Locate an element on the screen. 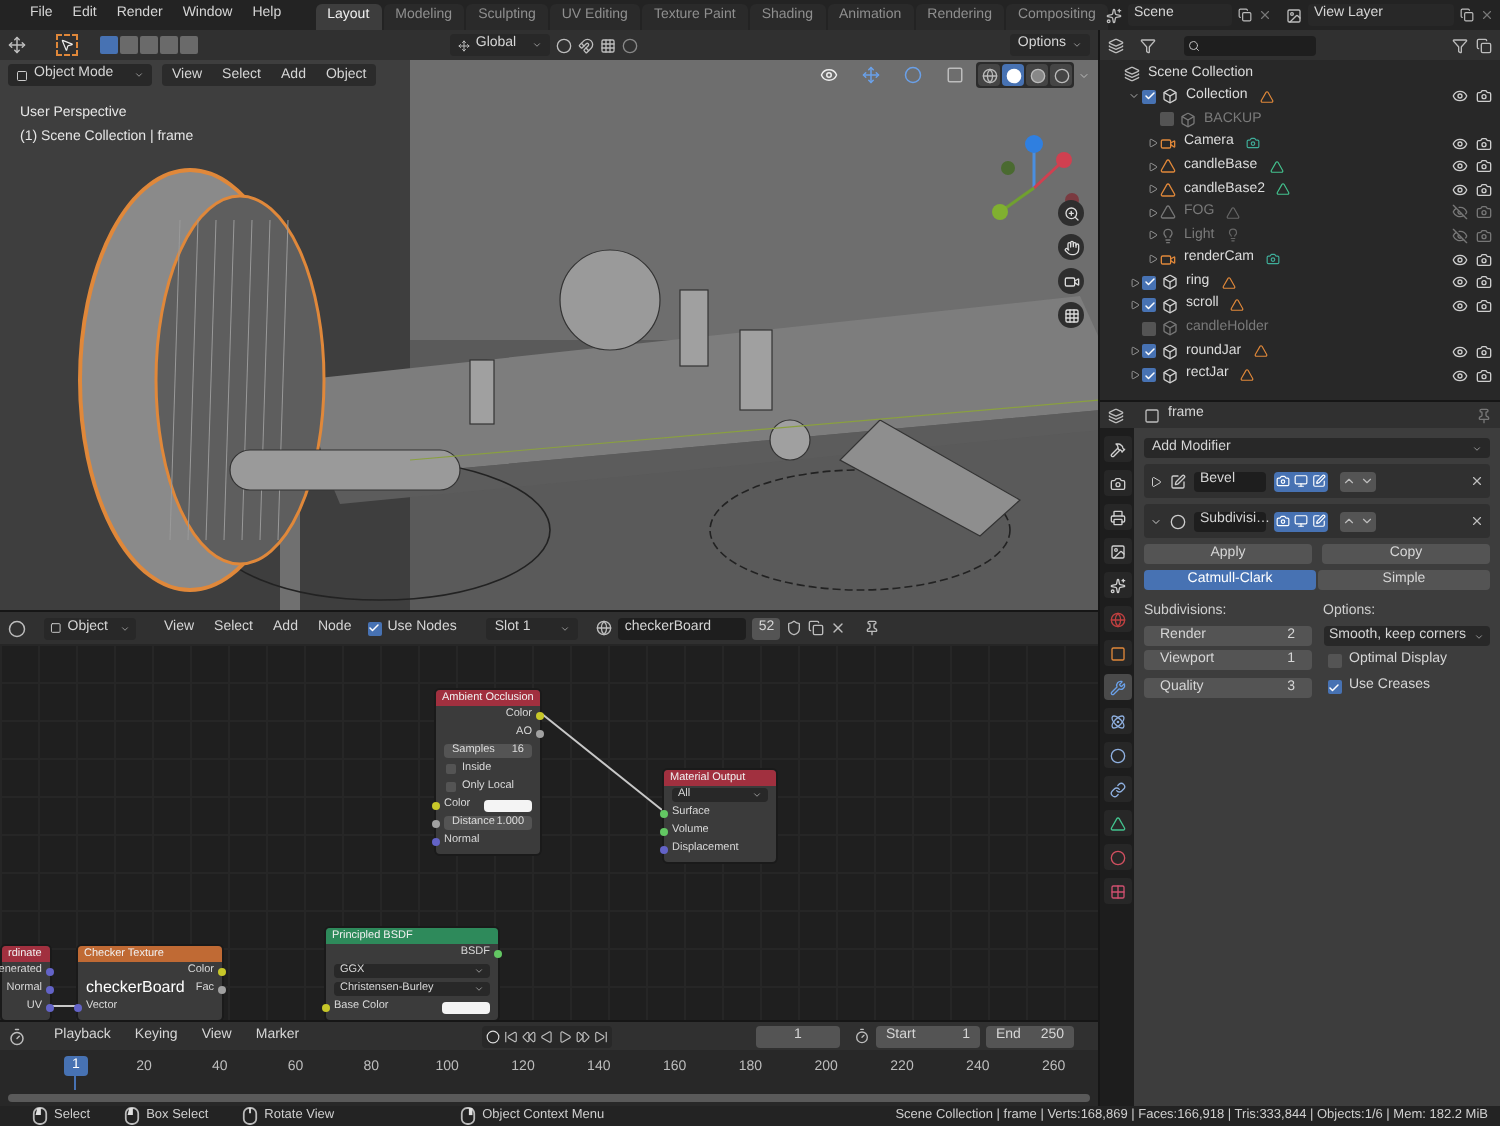 Image resolution: width=1500 pixels, height=1126 pixels. record-icon is located at coordinates (492, 1036).